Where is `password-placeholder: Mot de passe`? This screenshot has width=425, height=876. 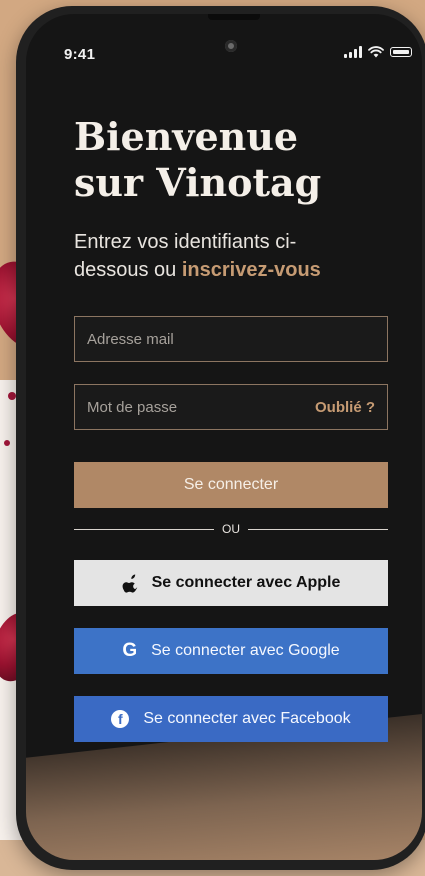
password-placeholder: Mot de passe is located at coordinates (132, 407).